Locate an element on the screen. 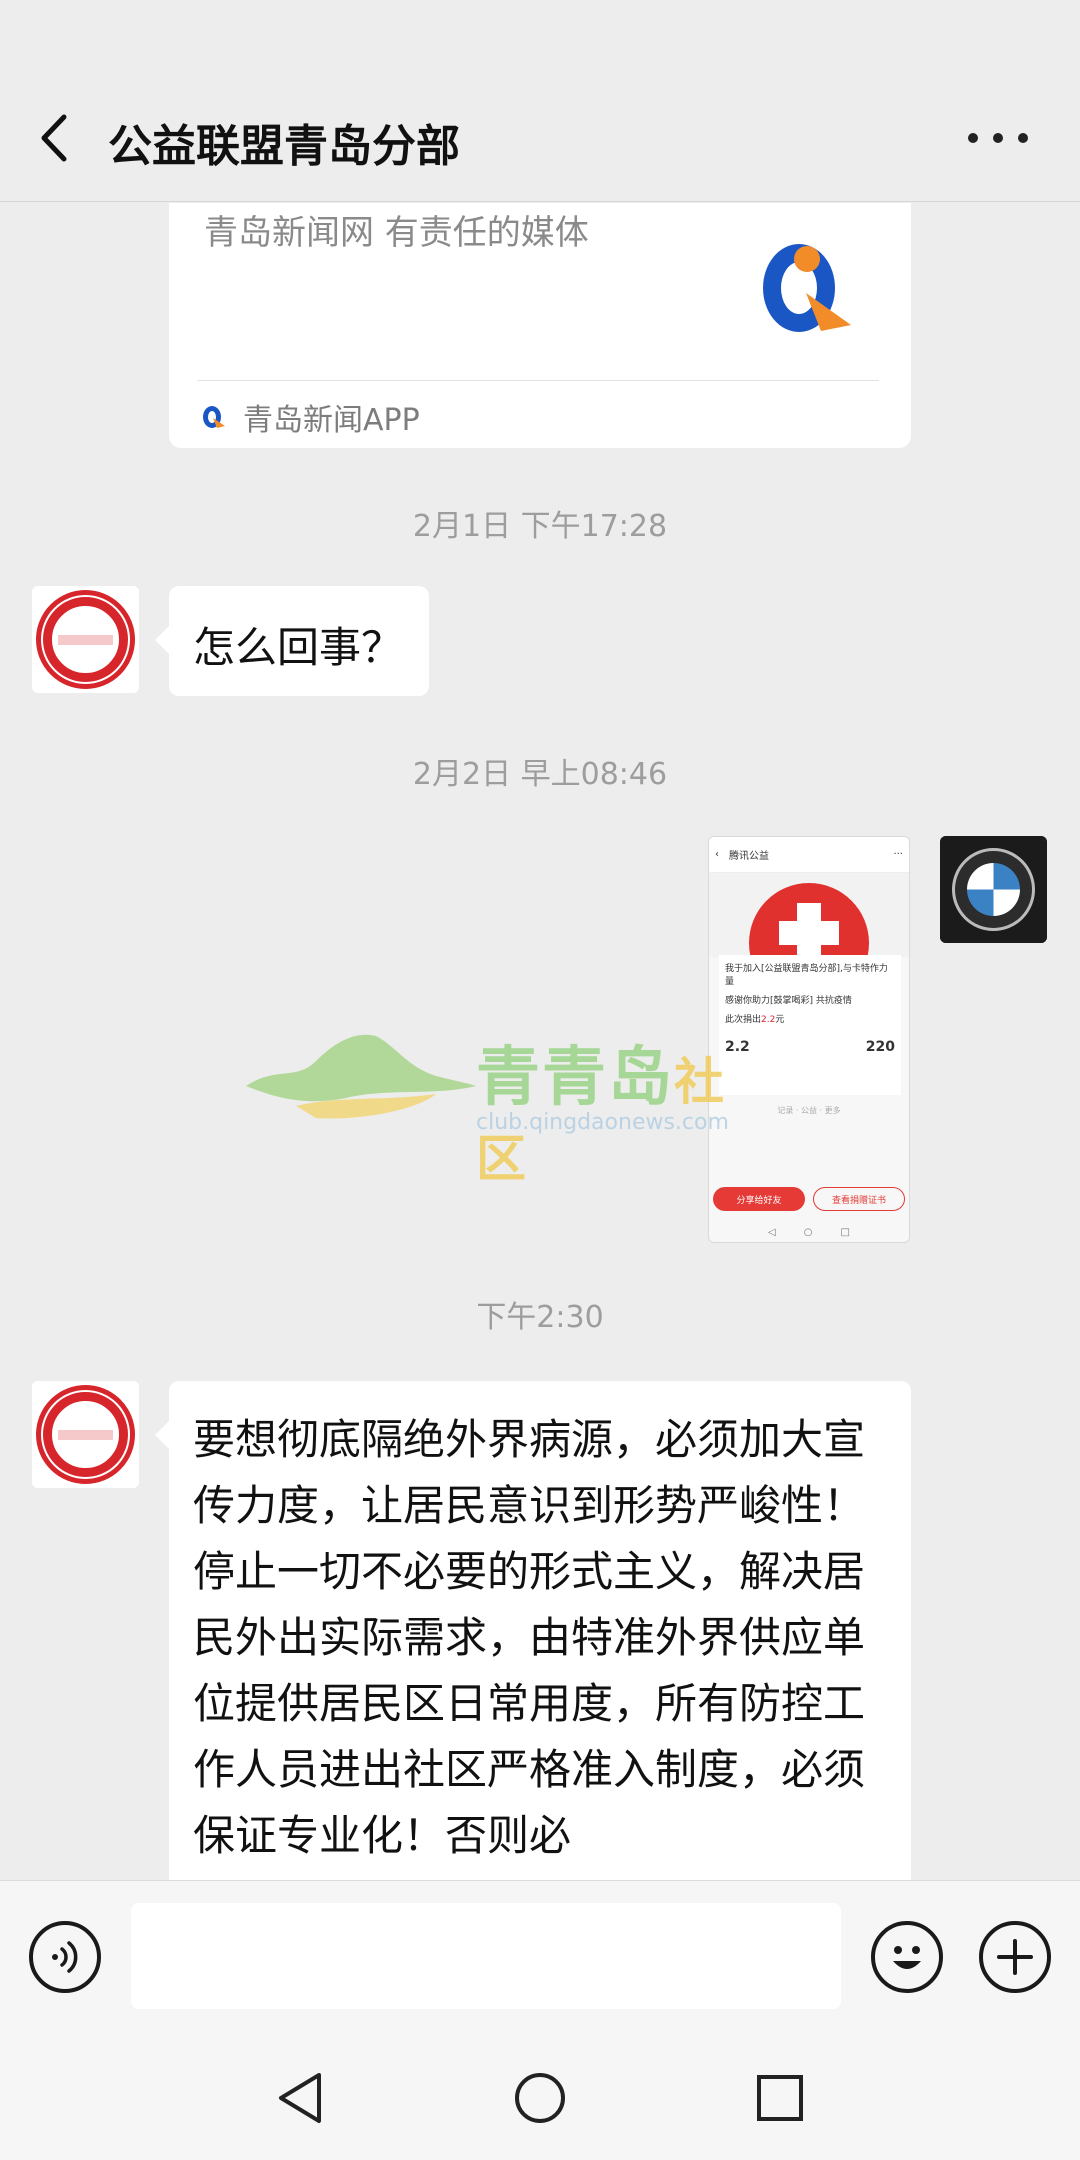 The width and height of the screenshot is (1080, 2160). watermark-brand: 青青岛社区 is located at coordinates (601, 1114).